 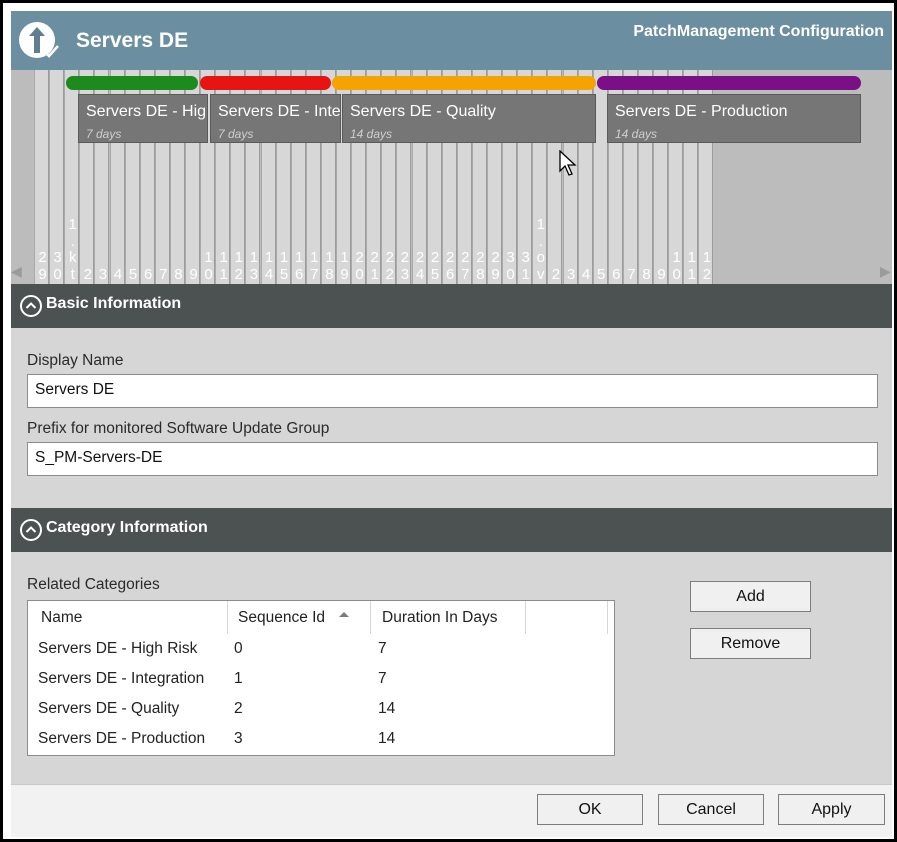 I want to click on timeline-day-label: 18, so click(x=329, y=266).